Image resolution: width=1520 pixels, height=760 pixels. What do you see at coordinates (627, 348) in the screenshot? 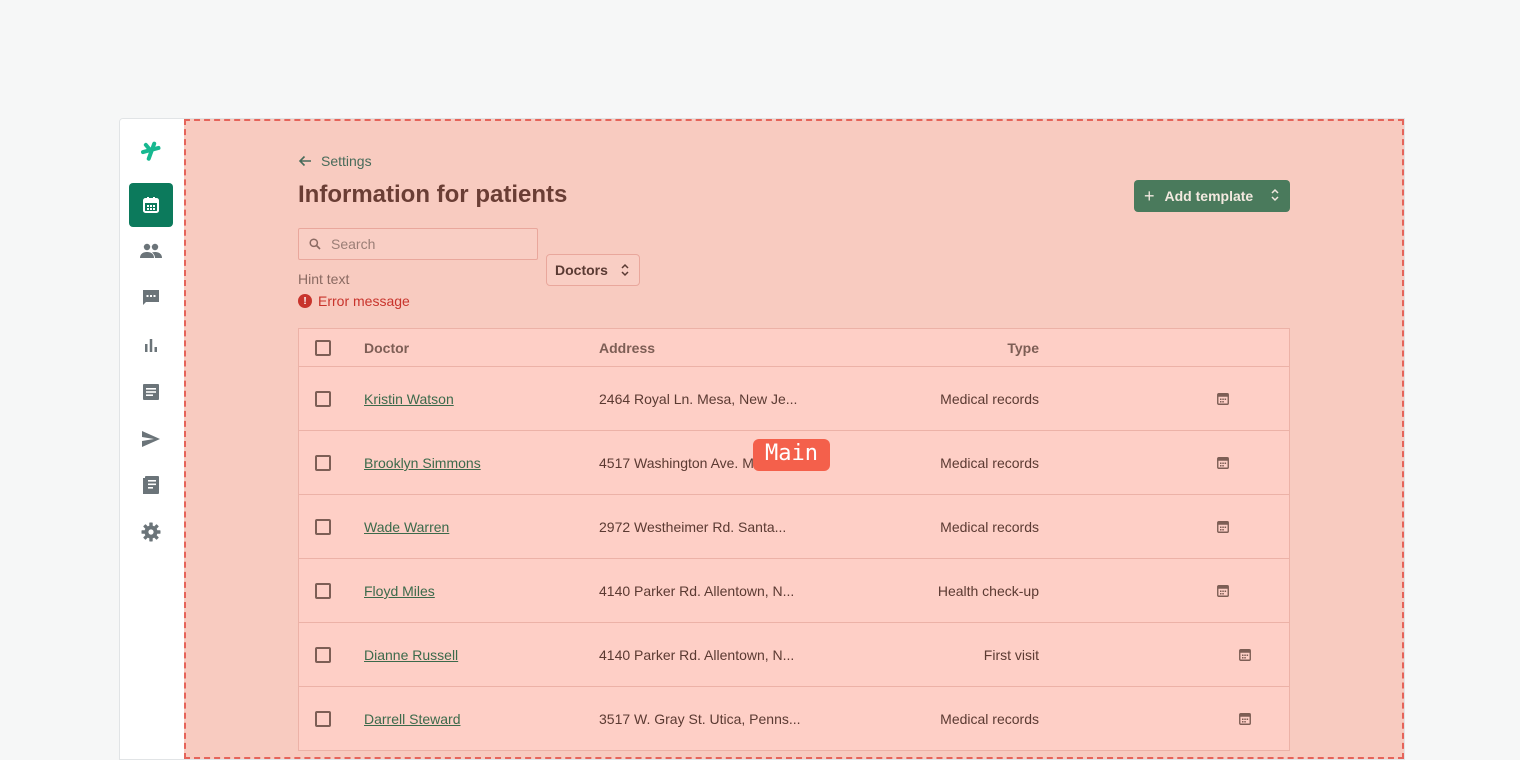
I see `column-header-address: Address` at bounding box center [627, 348].